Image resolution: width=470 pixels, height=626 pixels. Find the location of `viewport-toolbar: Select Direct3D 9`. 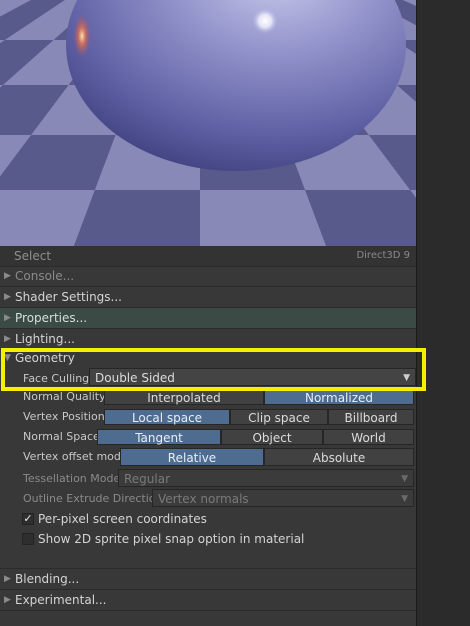

viewport-toolbar: Select Direct3D 9 is located at coordinates (208, 256).